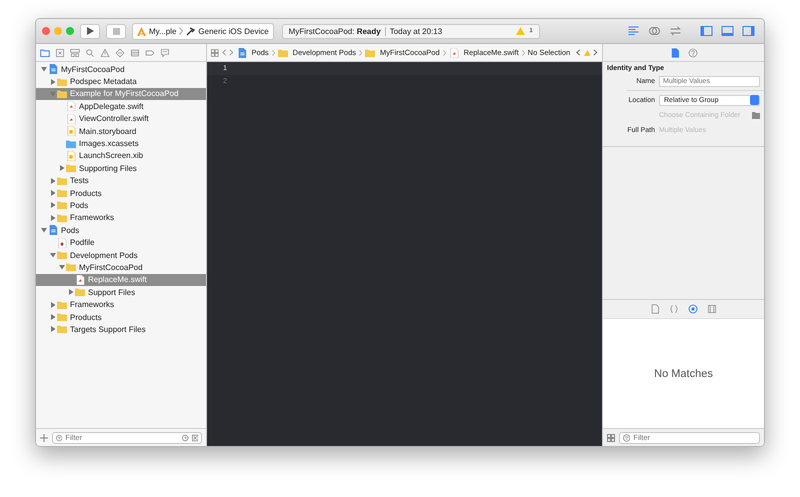  Describe the element at coordinates (121, 81) in the screenshot. I see `tree-item: Podspec Metadata` at that location.